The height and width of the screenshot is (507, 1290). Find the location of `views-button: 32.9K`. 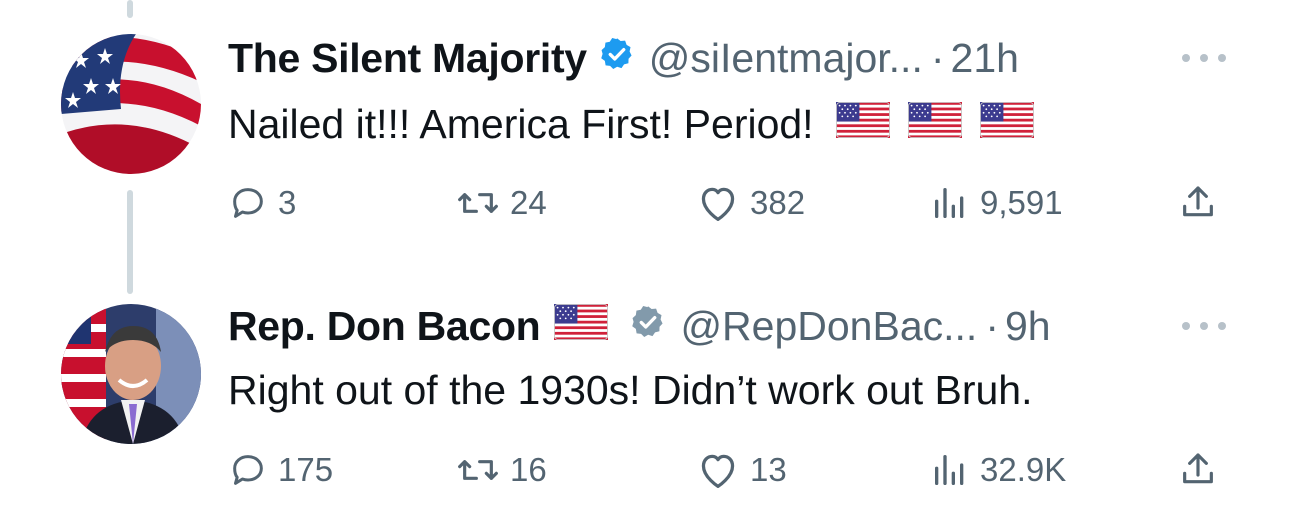

views-button: 32.9K is located at coordinates (998, 470).